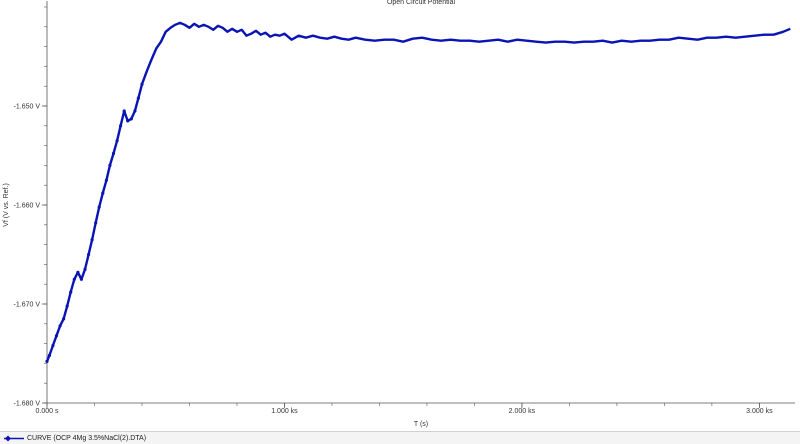  Describe the element at coordinates (404, 409) in the screenshot. I see `x-axis-ticks: 0.000 s 1.000 ks 2.000 ks 3.000 ks` at that location.